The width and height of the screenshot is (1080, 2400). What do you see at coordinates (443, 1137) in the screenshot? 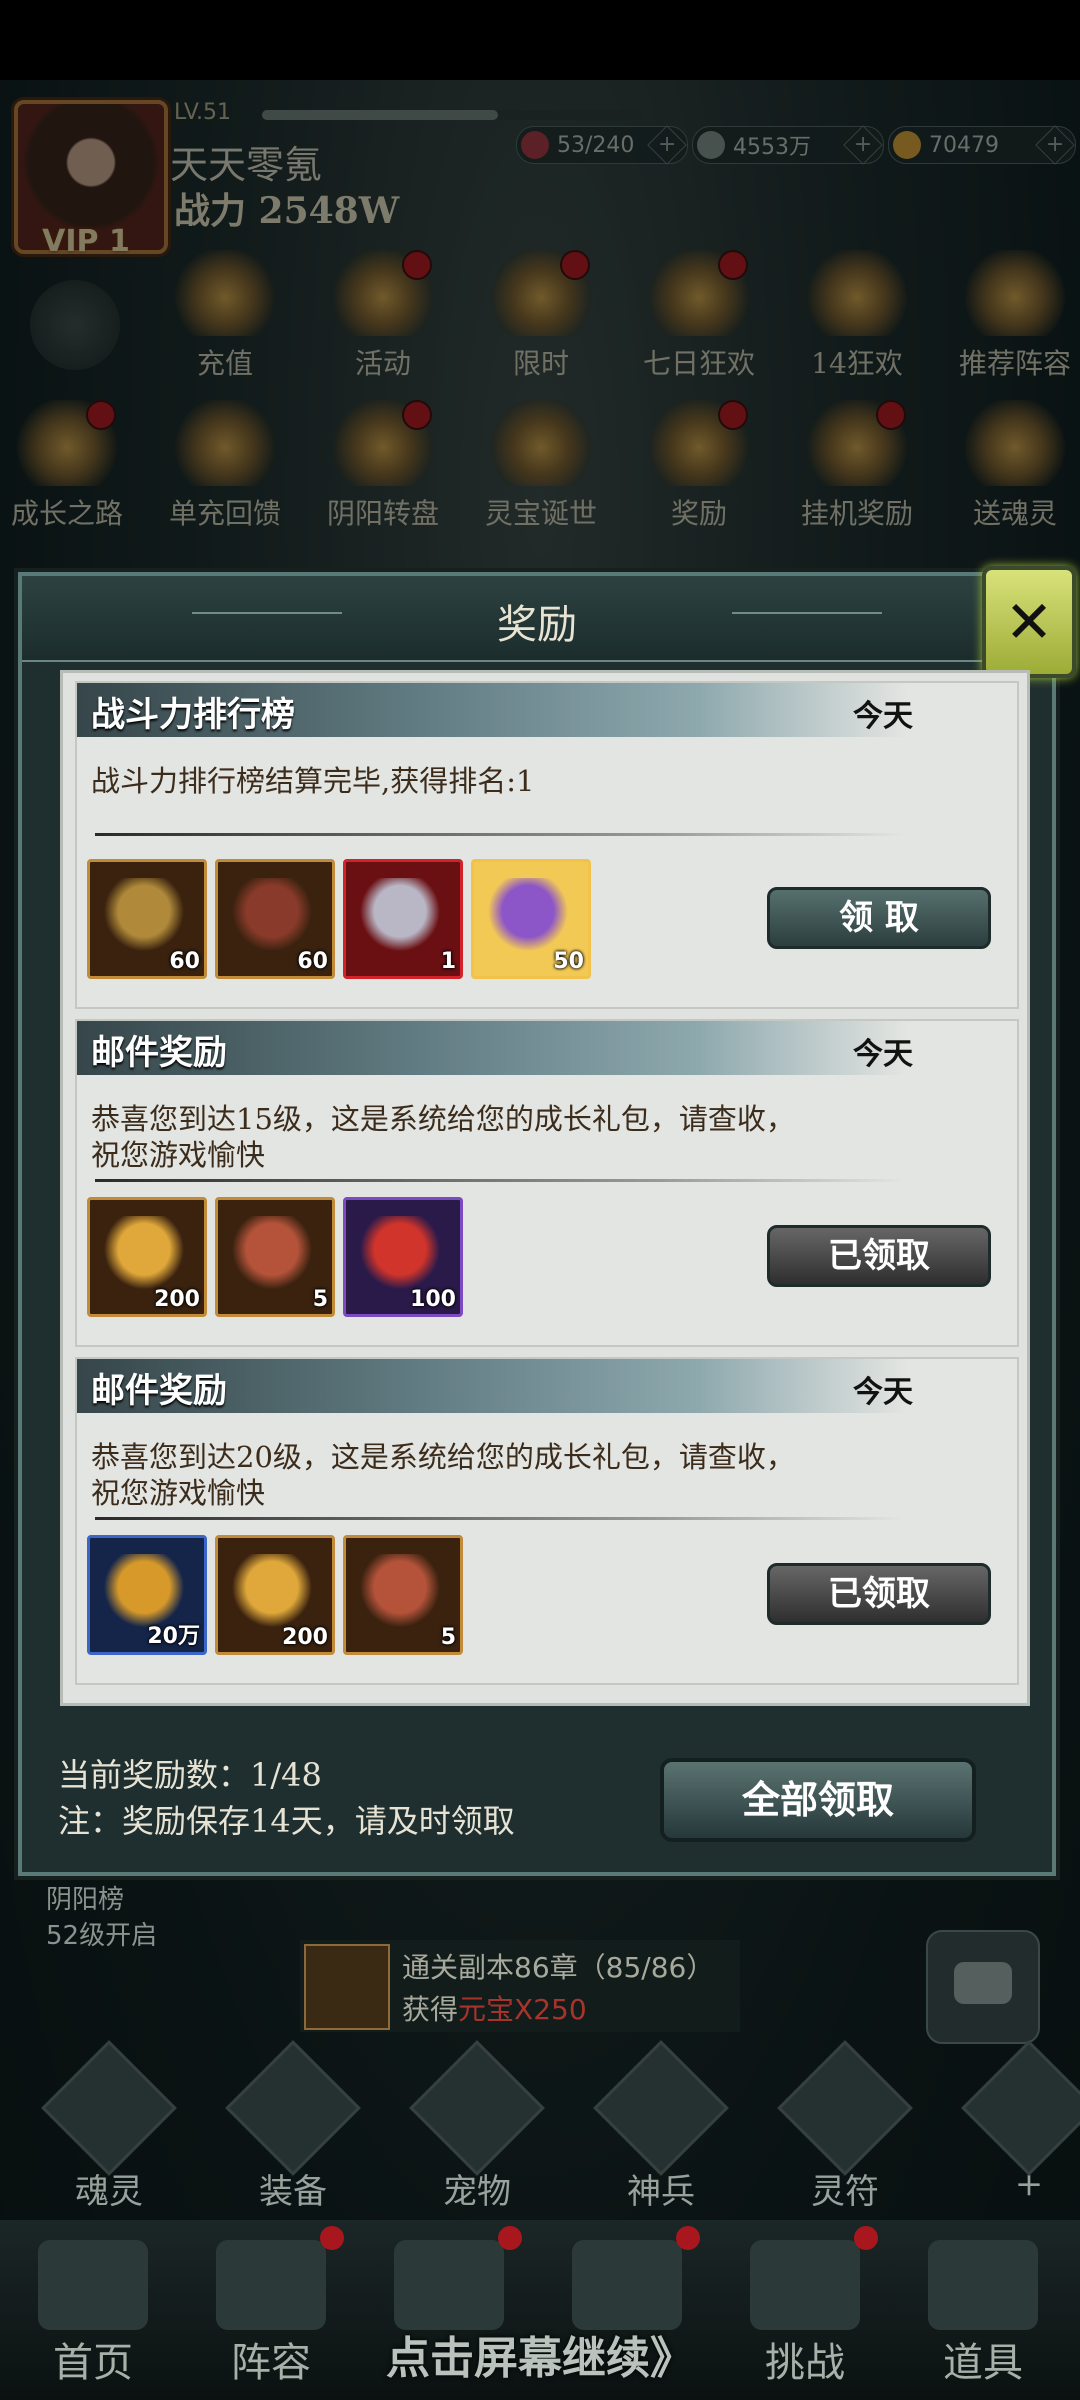
I see `card-message: 恭喜您到达15级，这是系统给您的成长礼包，请查收，祝您游戏愉快` at bounding box center [443, 1137].